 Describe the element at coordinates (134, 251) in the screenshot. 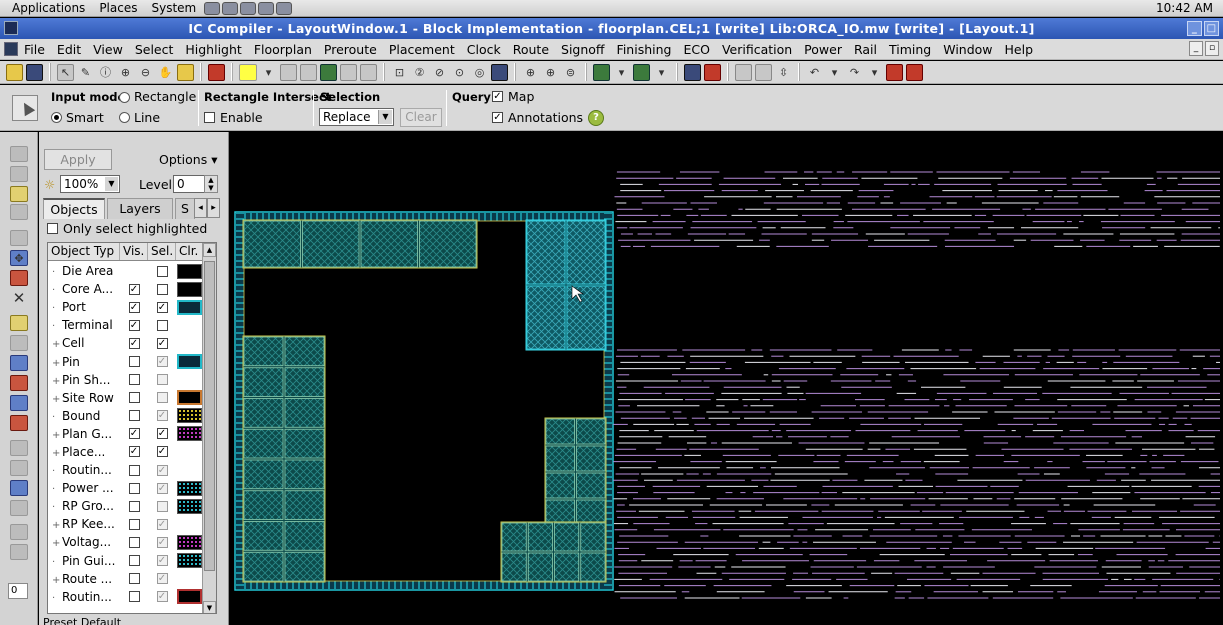

I see `column-visible: Vis.` at that location.